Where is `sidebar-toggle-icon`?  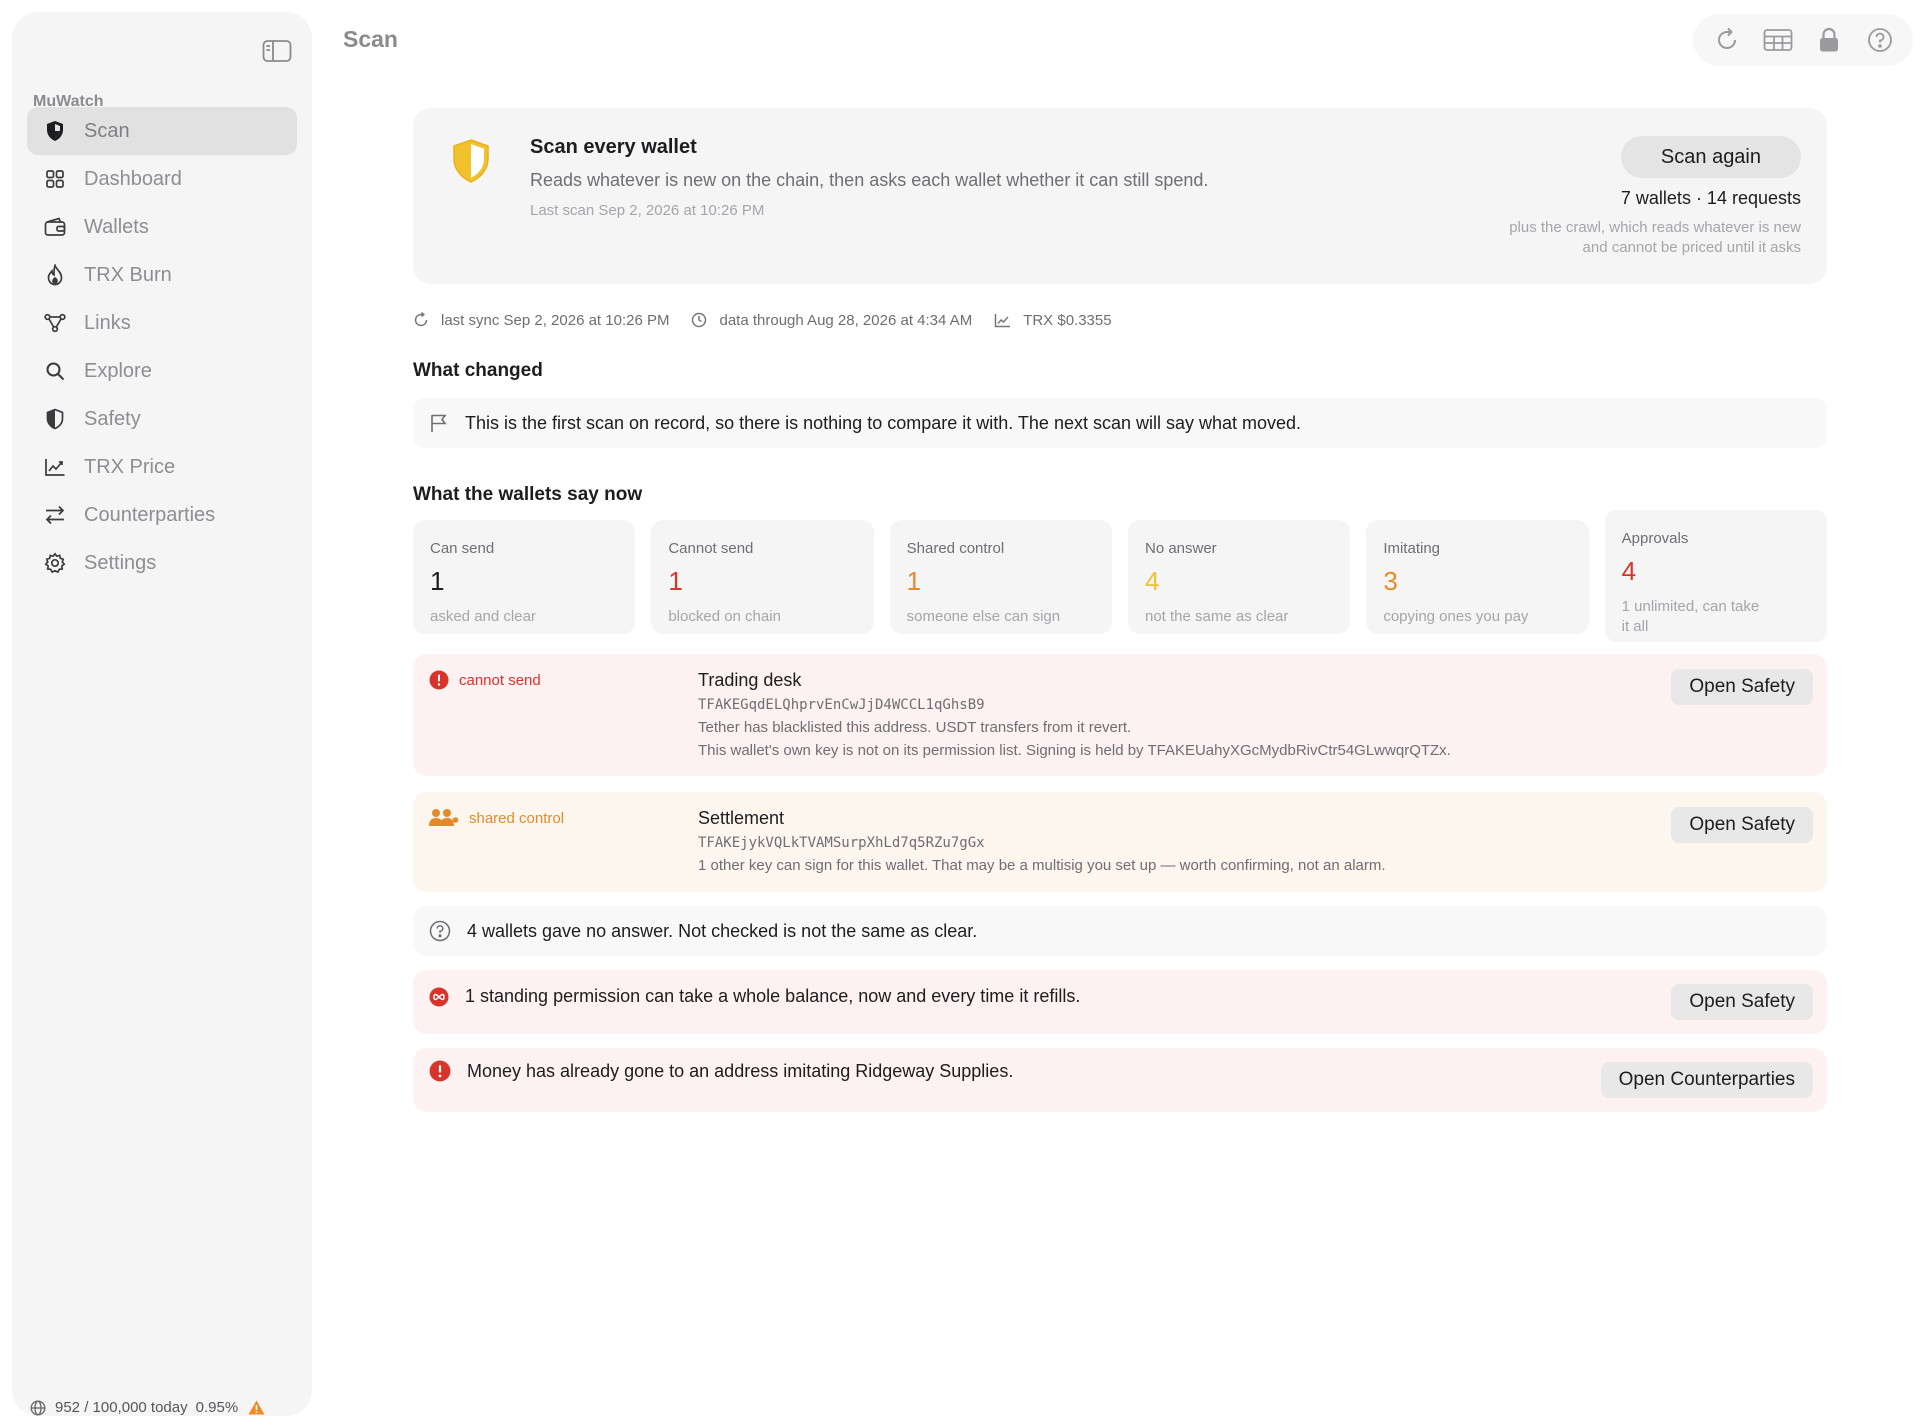
sidebar-toggle-icon is located at coordinates (277, 51).